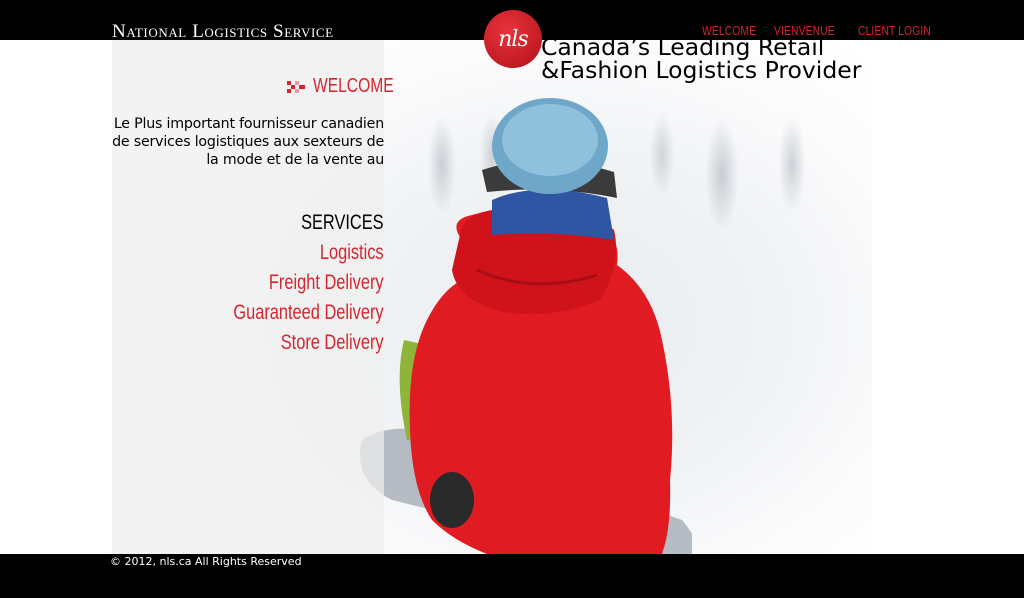 This screenshot has width=1024, height=598. I want to click on logo-text: nls, so click(513, 39).